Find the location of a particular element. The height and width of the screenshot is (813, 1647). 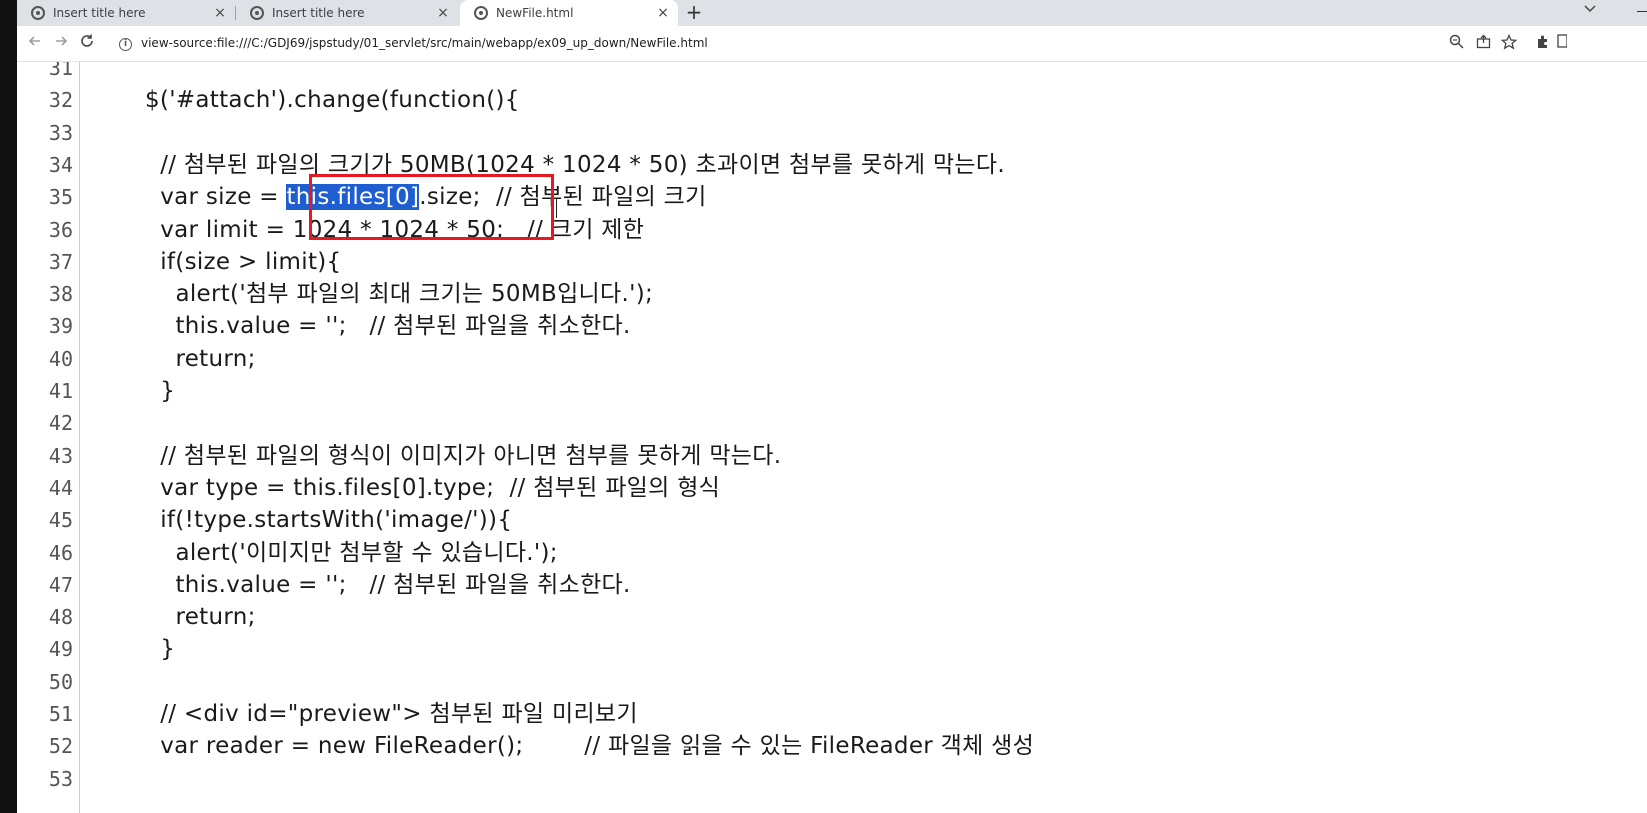

code-line: 49 } is located at coordinates (832, 649).